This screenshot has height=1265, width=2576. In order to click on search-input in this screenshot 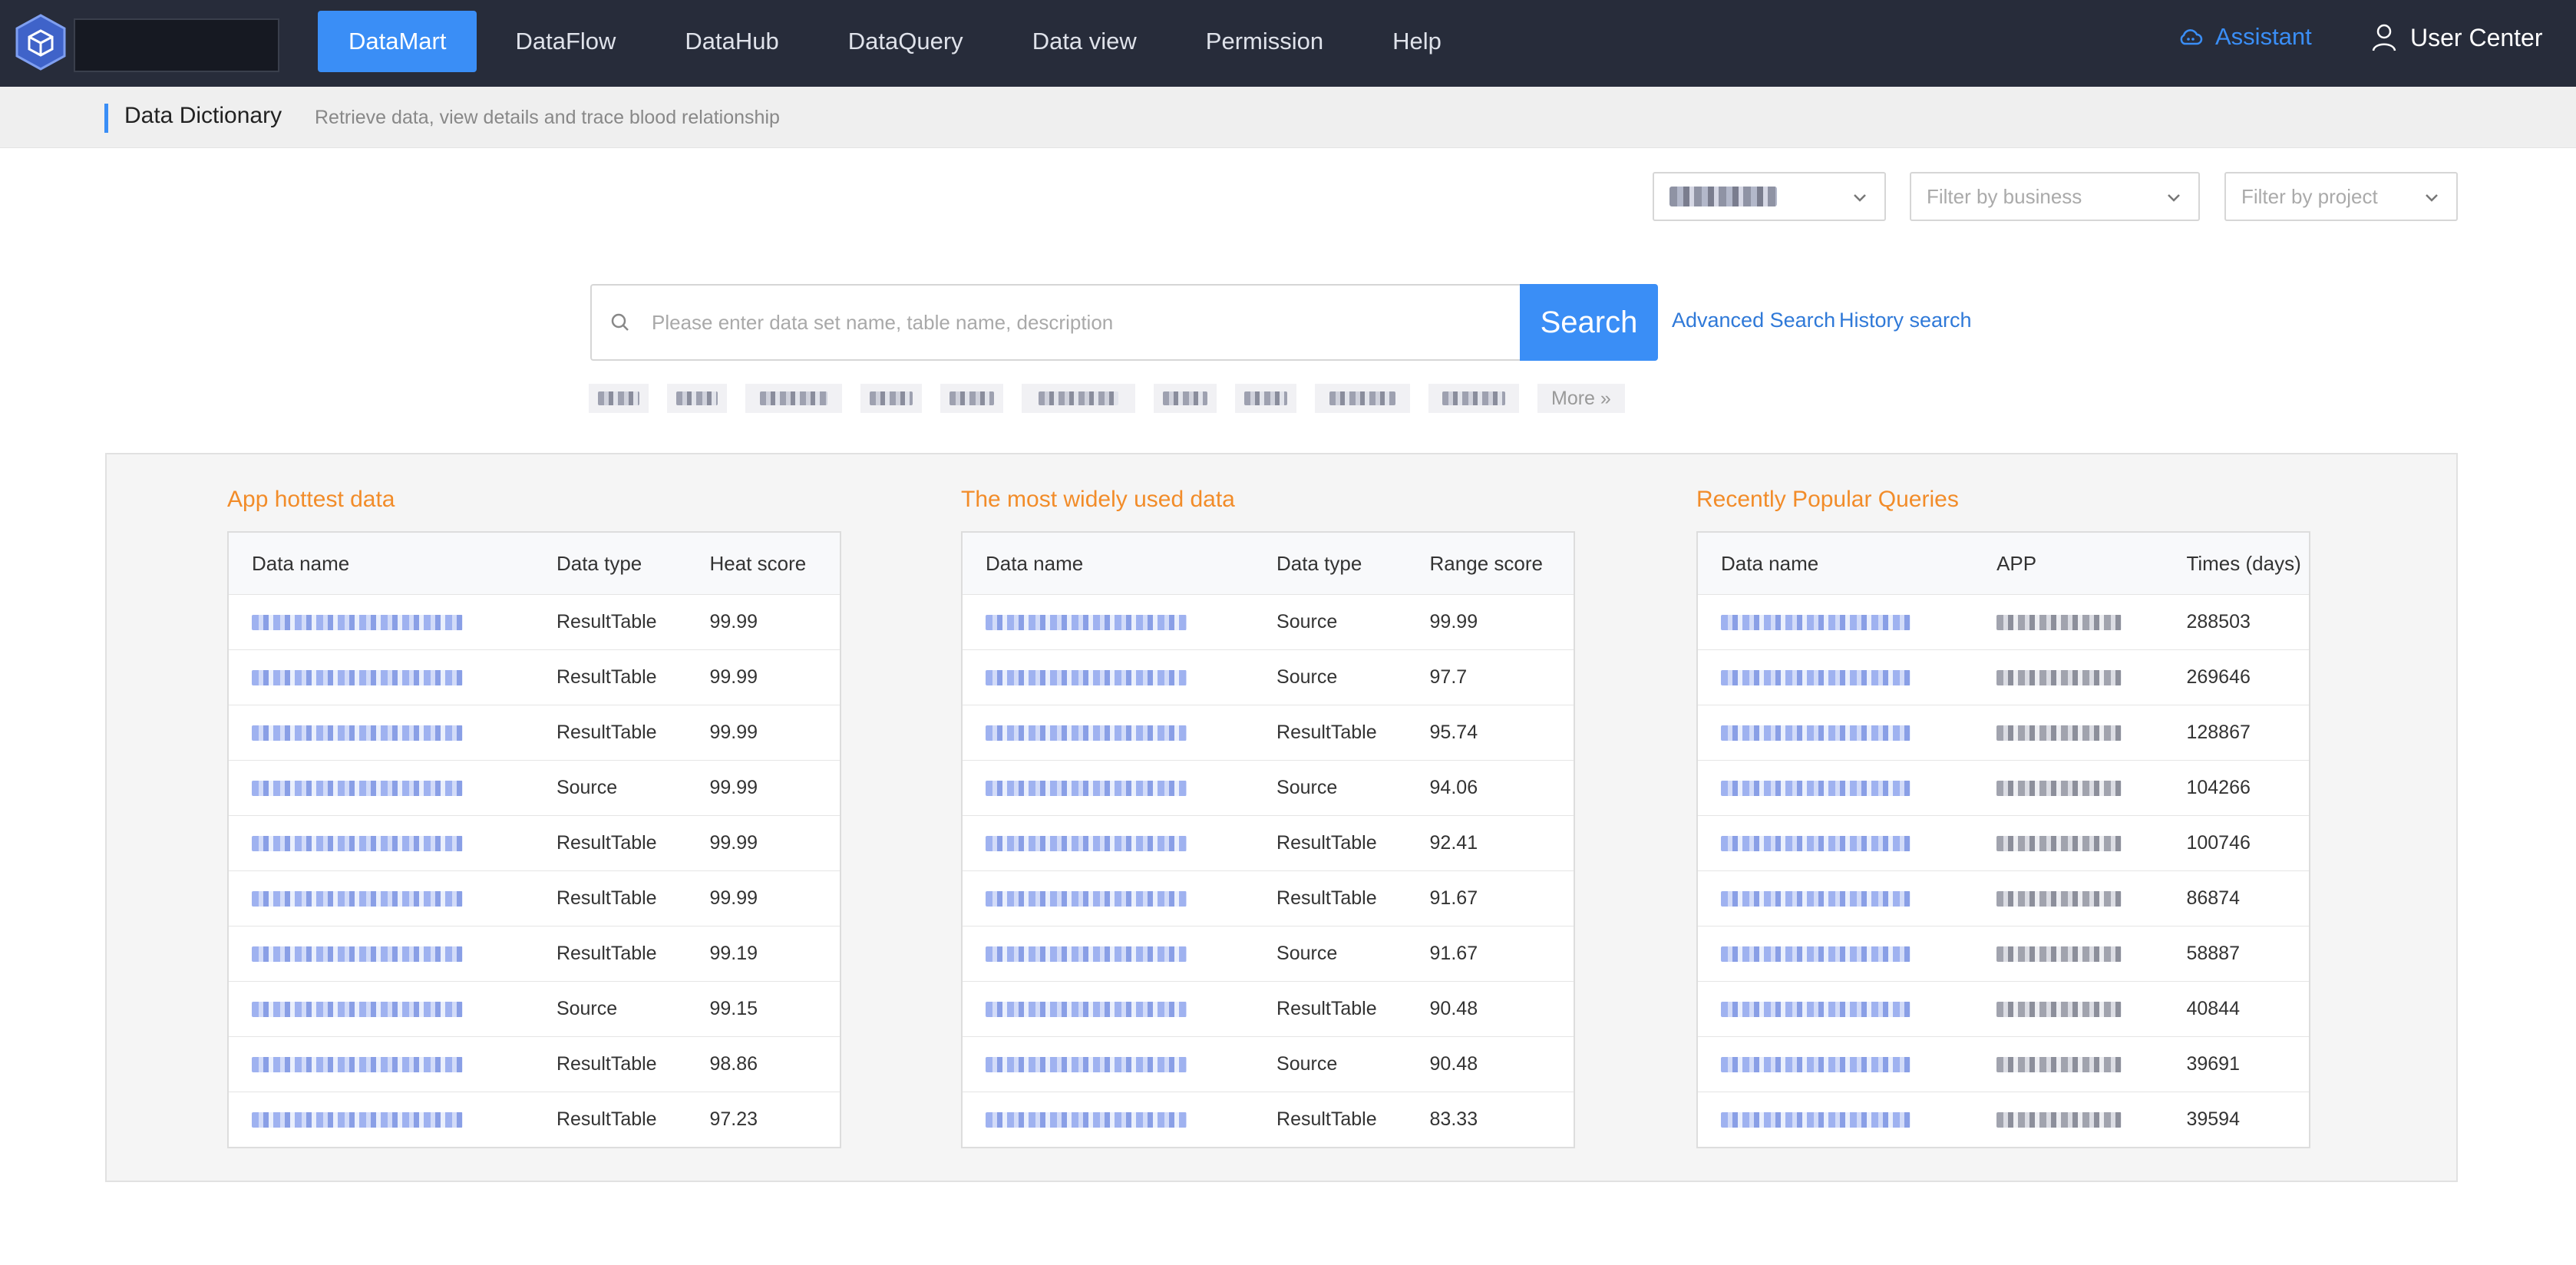, I will do `click(1074, 322)`.